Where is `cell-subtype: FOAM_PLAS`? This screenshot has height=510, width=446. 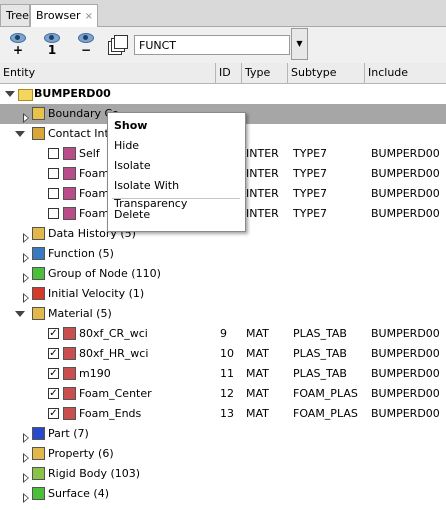
cell-subtype: FOAM_PLAS is located at coordinates (325, 413).